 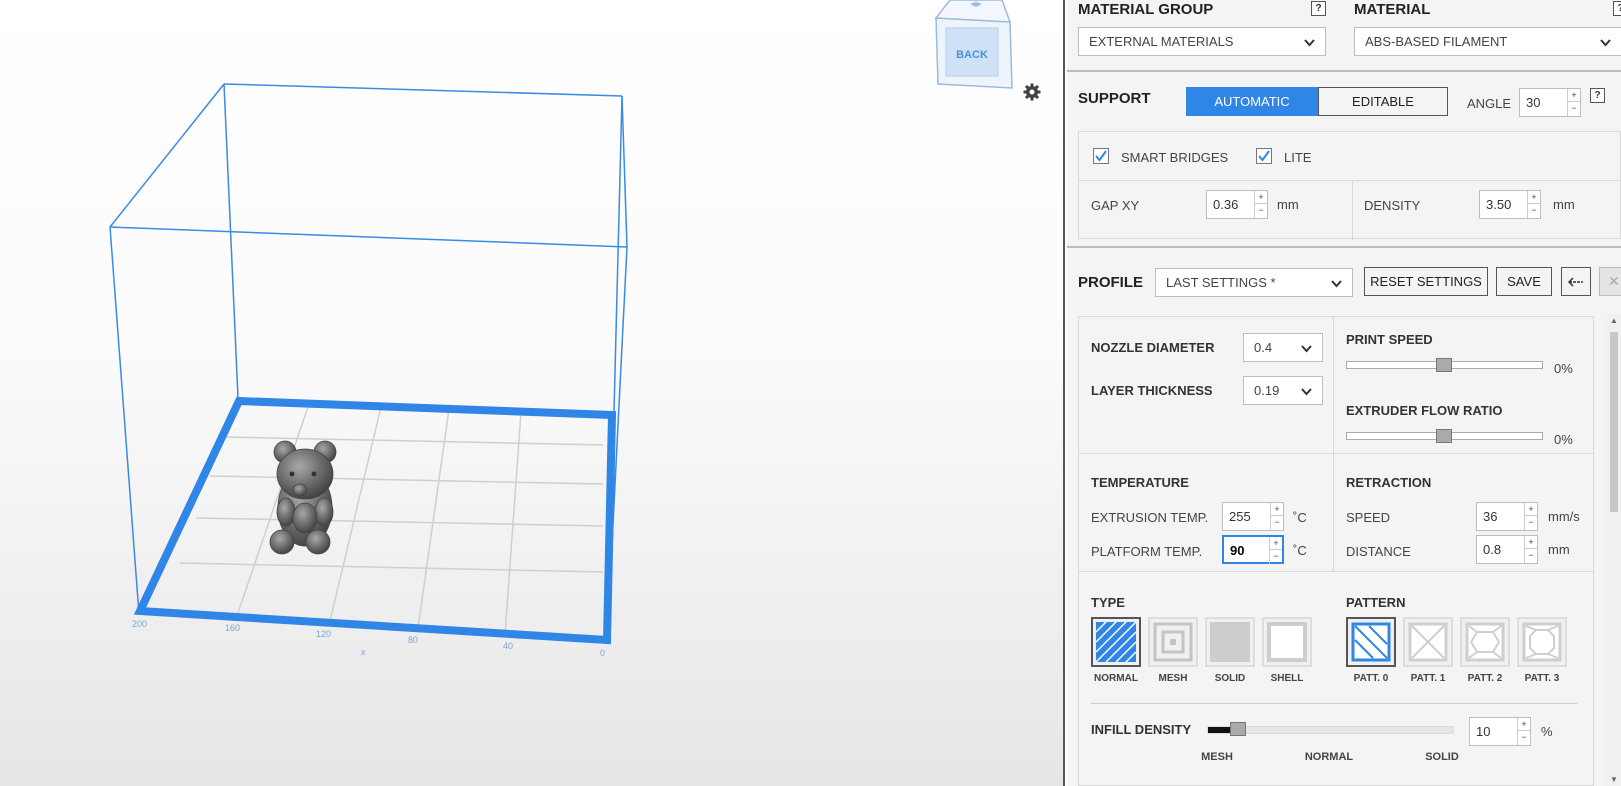 What do you see at coordinates (1501, 549) in the screenshot?
I see `retraction-distance-input` at bounding box center [1501, 549].